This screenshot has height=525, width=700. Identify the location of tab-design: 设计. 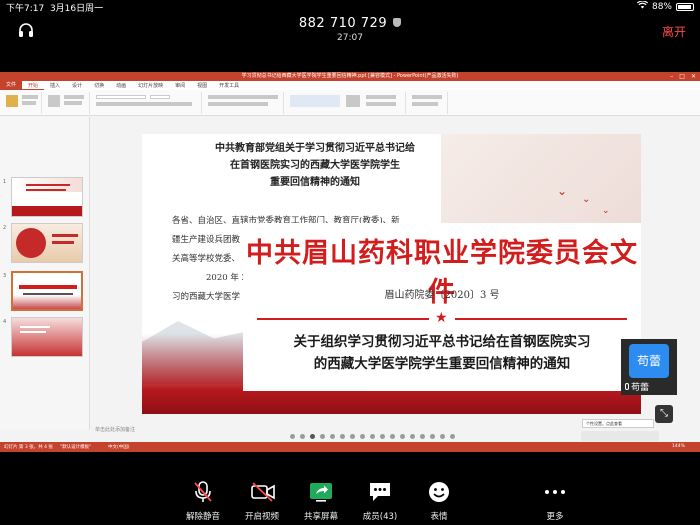
(77, 85).